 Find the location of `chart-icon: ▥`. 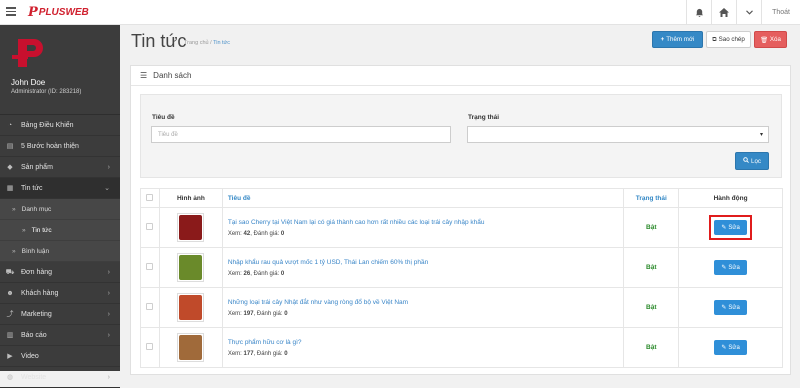

chart-icon: ▥ is located at coordinates (10, 335).